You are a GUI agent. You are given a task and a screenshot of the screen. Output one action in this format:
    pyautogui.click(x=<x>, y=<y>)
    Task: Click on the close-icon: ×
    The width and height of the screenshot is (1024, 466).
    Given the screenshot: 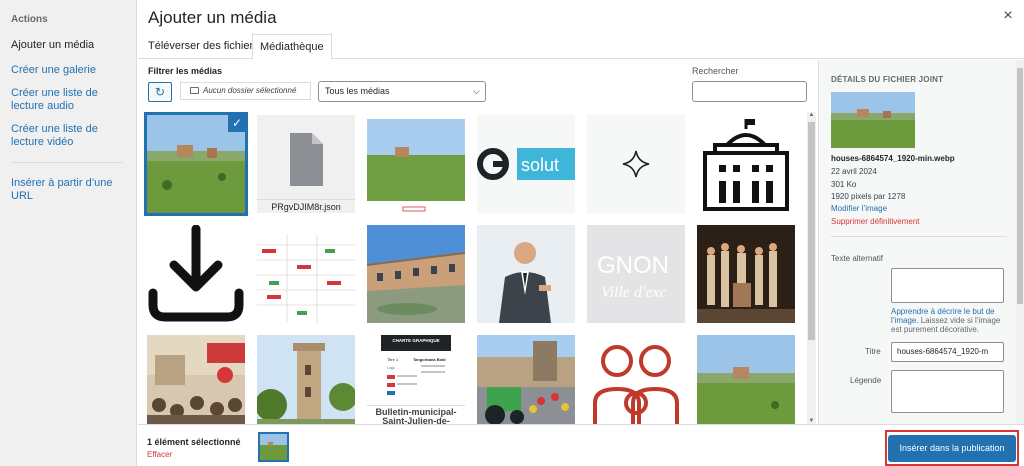 What is the action you would take?
    pyautogui.click(x=1008, y=16)
    